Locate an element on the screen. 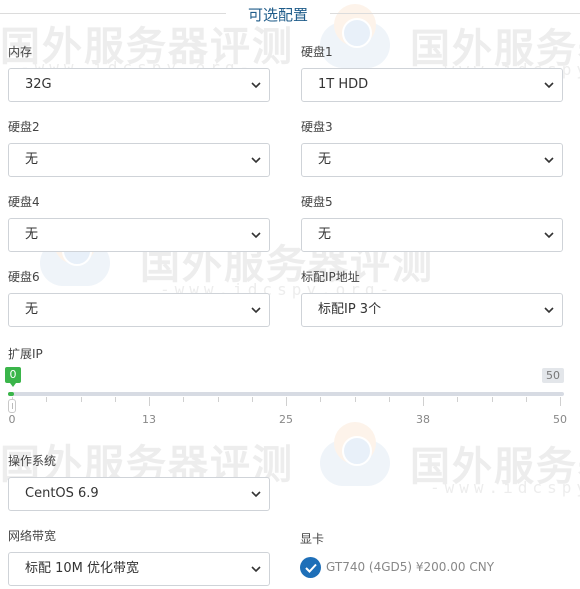 The image size is (580, 589). os-select: CentOS 6.9 is located at coordinates (139, 494).